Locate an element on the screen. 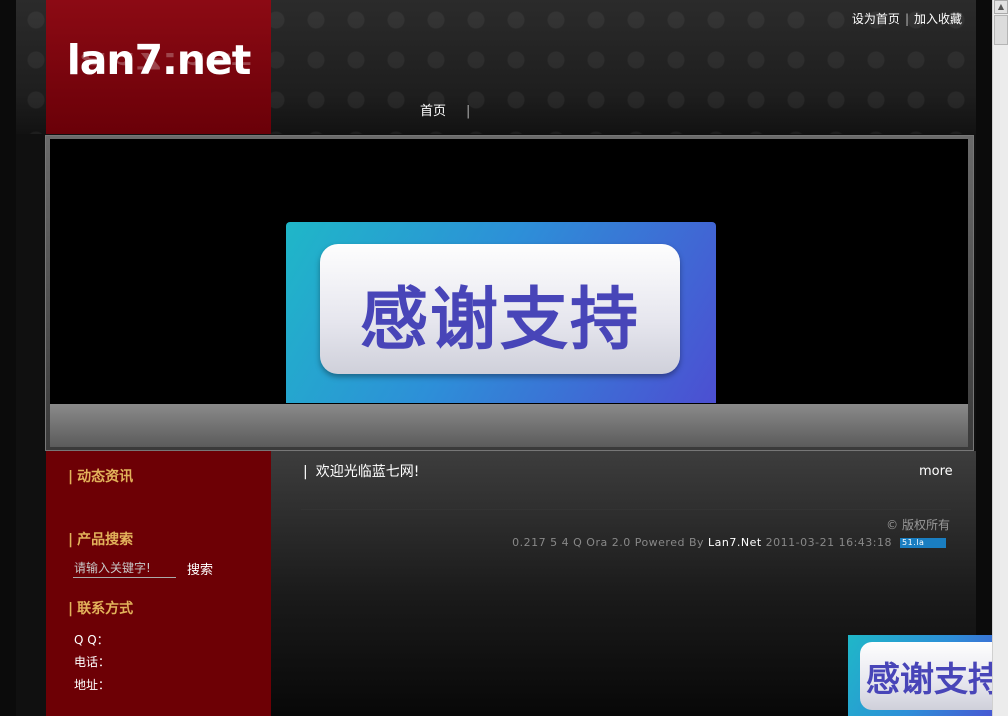 Image resolution: width=1008 pixels, height=716 pixels. floating-ad-pill: 感谢支持 is located at coordinates (934, 676).